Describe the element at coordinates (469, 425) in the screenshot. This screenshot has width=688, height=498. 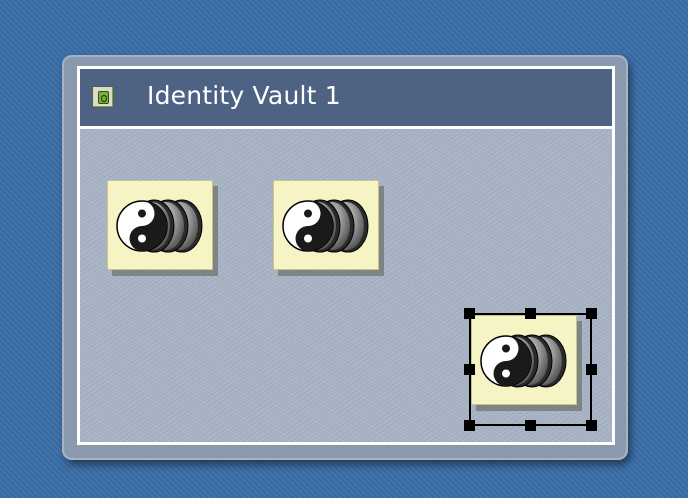
I see `resize-handle-bottom-left` at that location.